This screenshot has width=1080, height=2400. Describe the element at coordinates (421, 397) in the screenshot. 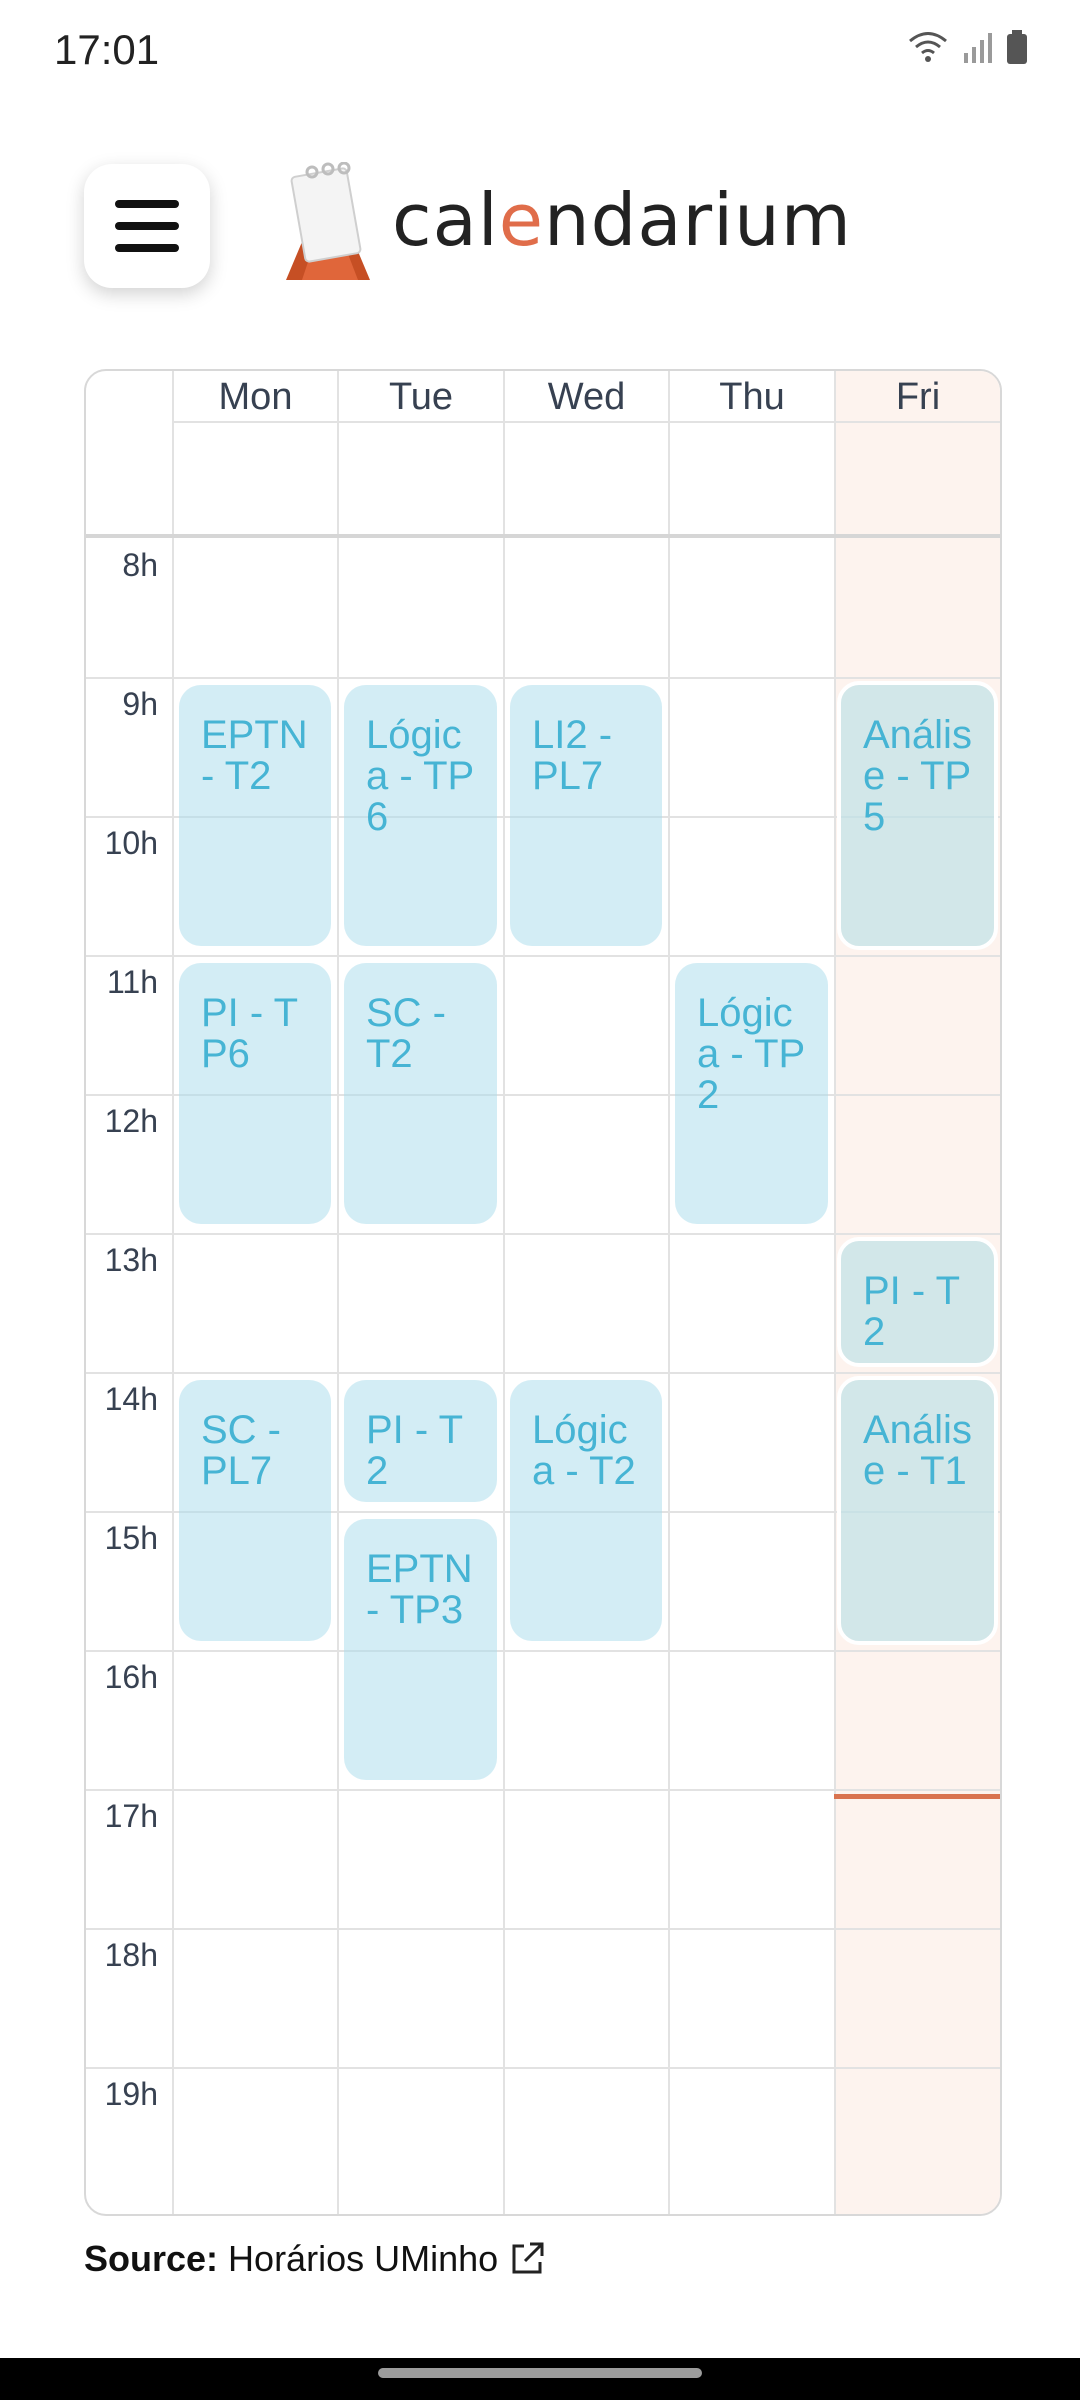

I see `day-header-tue: Tue` at that location.